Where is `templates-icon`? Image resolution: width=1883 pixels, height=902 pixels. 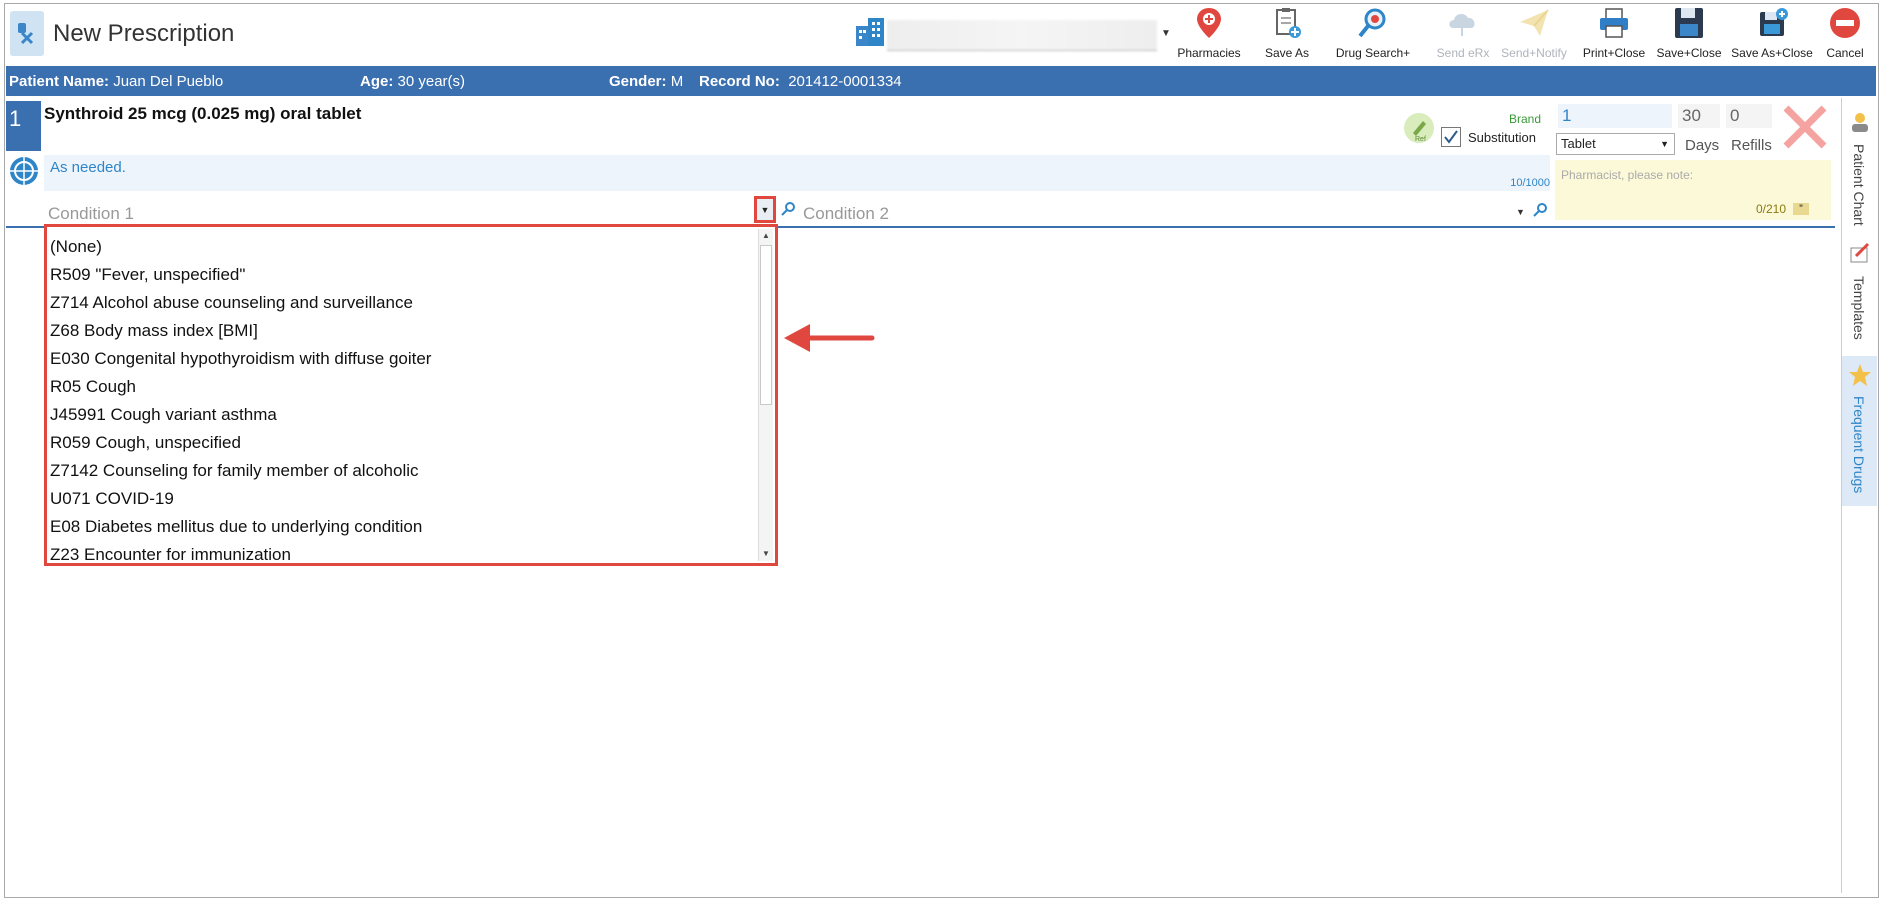
templates-icon is located at coordinates (1859, 252).